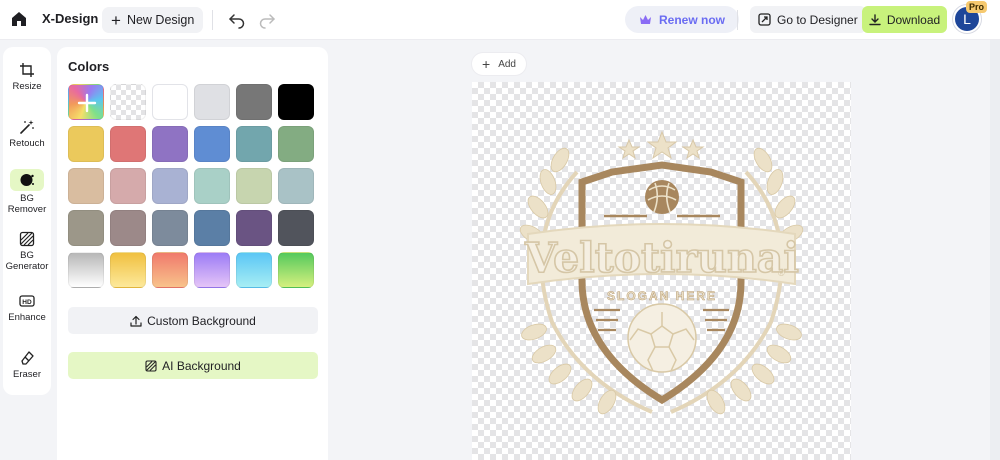 The height and width of the screenshot is (460, 1000). What do you see at coordinates (662, 197) in the screenshot?
I see `ball-emblem` at bounding box center [662, 197].